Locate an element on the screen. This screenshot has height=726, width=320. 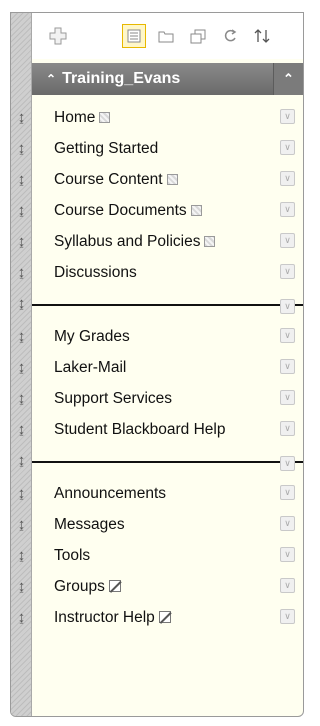
menu-item-label: Course Documents is located at coordinates (128, 211).